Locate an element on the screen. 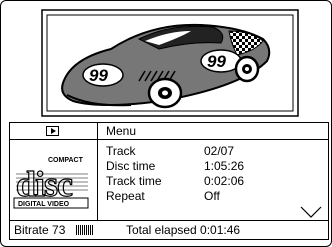 This screenshot has width=332, height=247. logo-compact-text: COMPACT is located at coordinates (66, 160).